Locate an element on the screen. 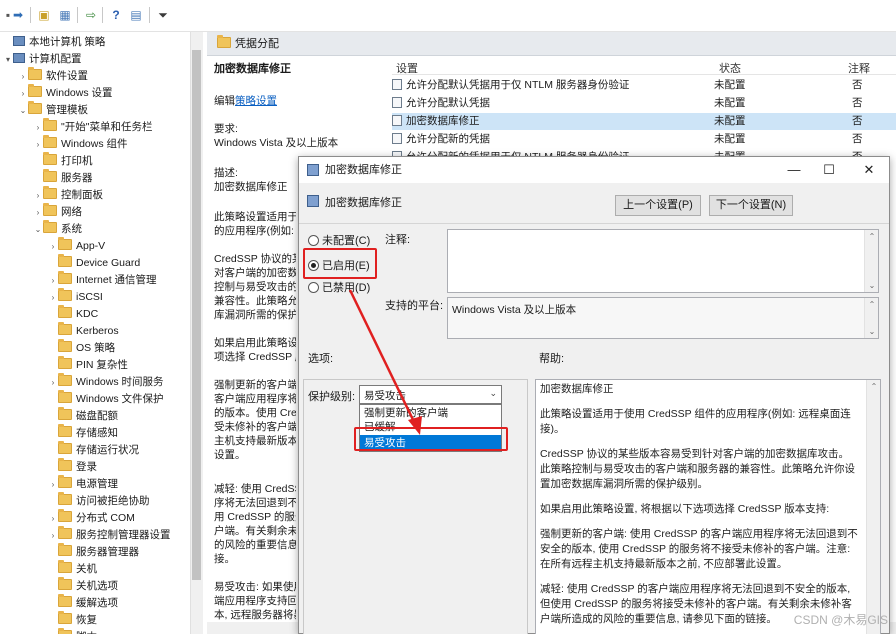 This screenshot has width=896, height=634. arrow-head is located at coordinates (415, 425).